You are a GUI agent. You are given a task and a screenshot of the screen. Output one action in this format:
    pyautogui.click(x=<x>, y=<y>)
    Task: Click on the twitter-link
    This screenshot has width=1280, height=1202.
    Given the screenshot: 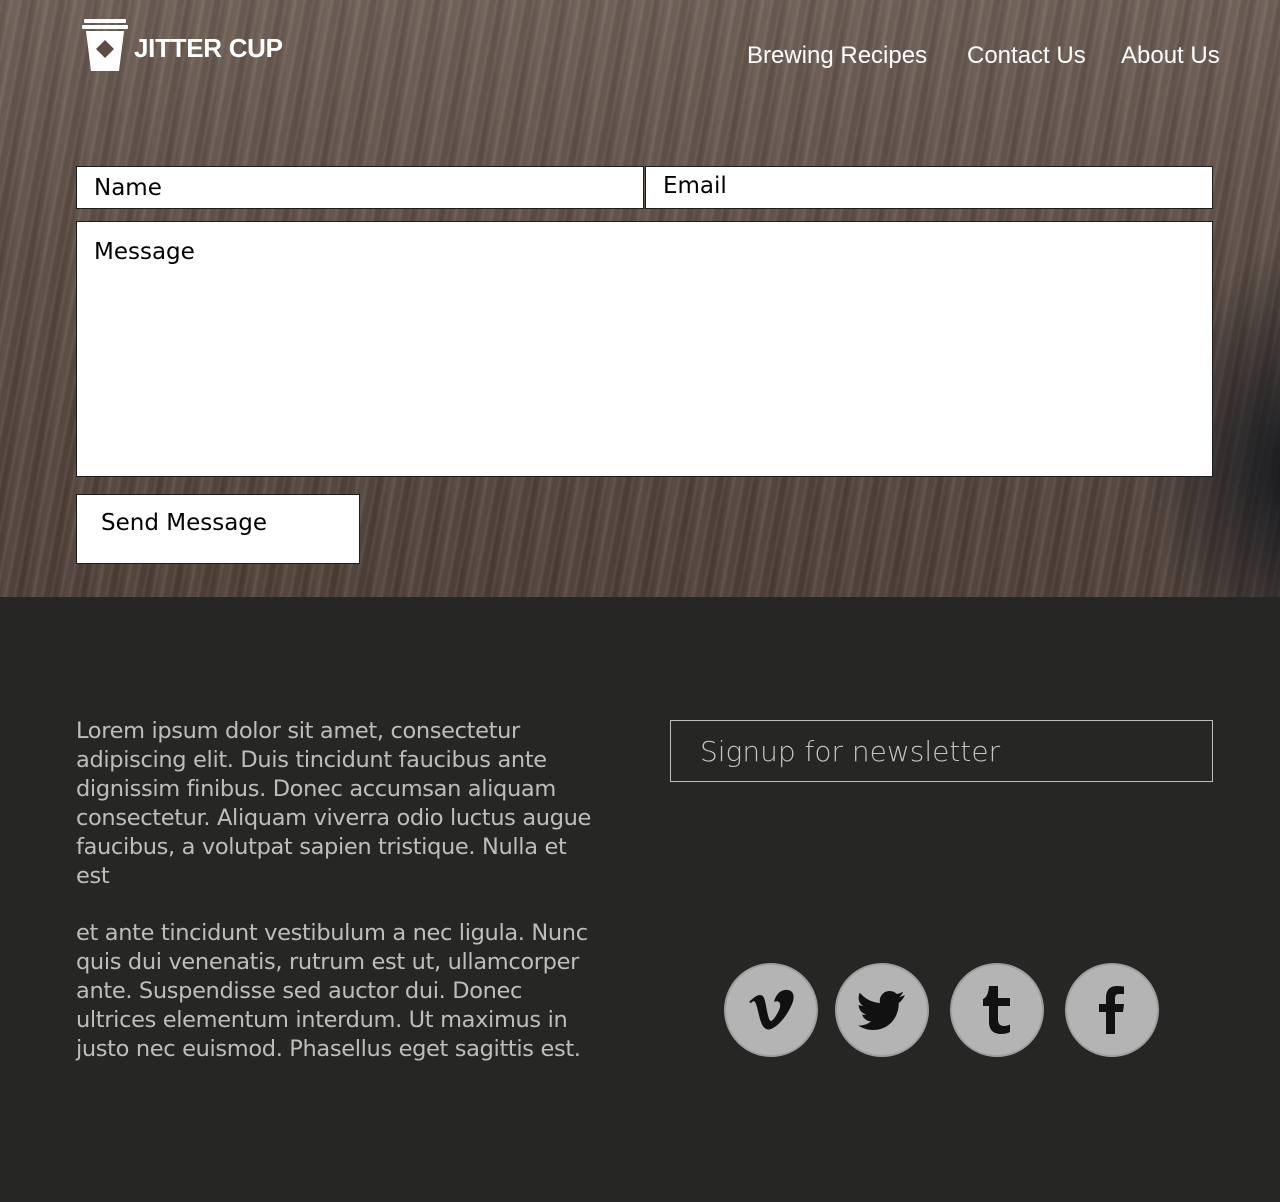 What is the action you would take?
    pyautogui.click(x=882, y=1010)
    